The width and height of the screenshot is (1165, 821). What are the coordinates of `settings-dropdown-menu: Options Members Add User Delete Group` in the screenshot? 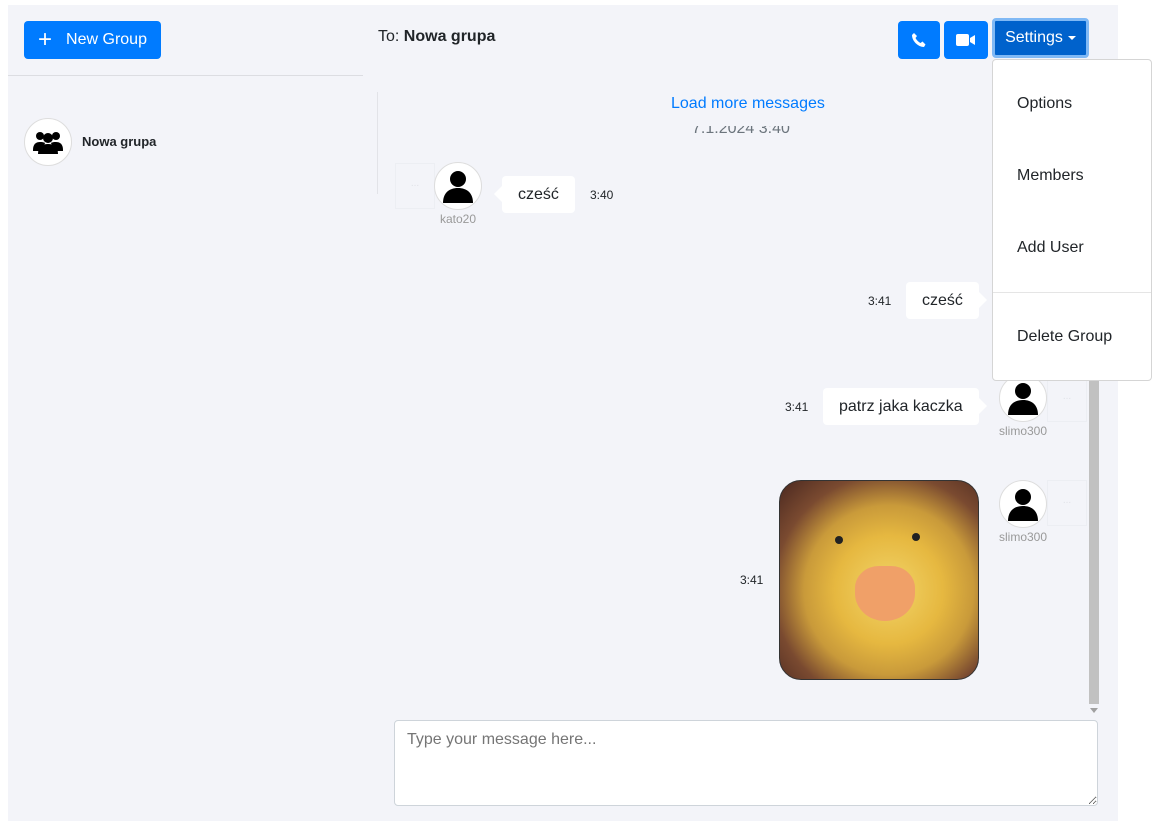 It's located at (1072, 220).